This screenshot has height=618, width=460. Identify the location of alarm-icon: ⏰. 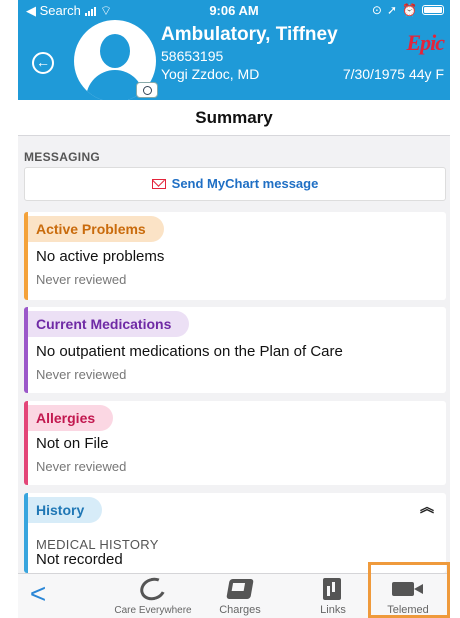
(409, 10).